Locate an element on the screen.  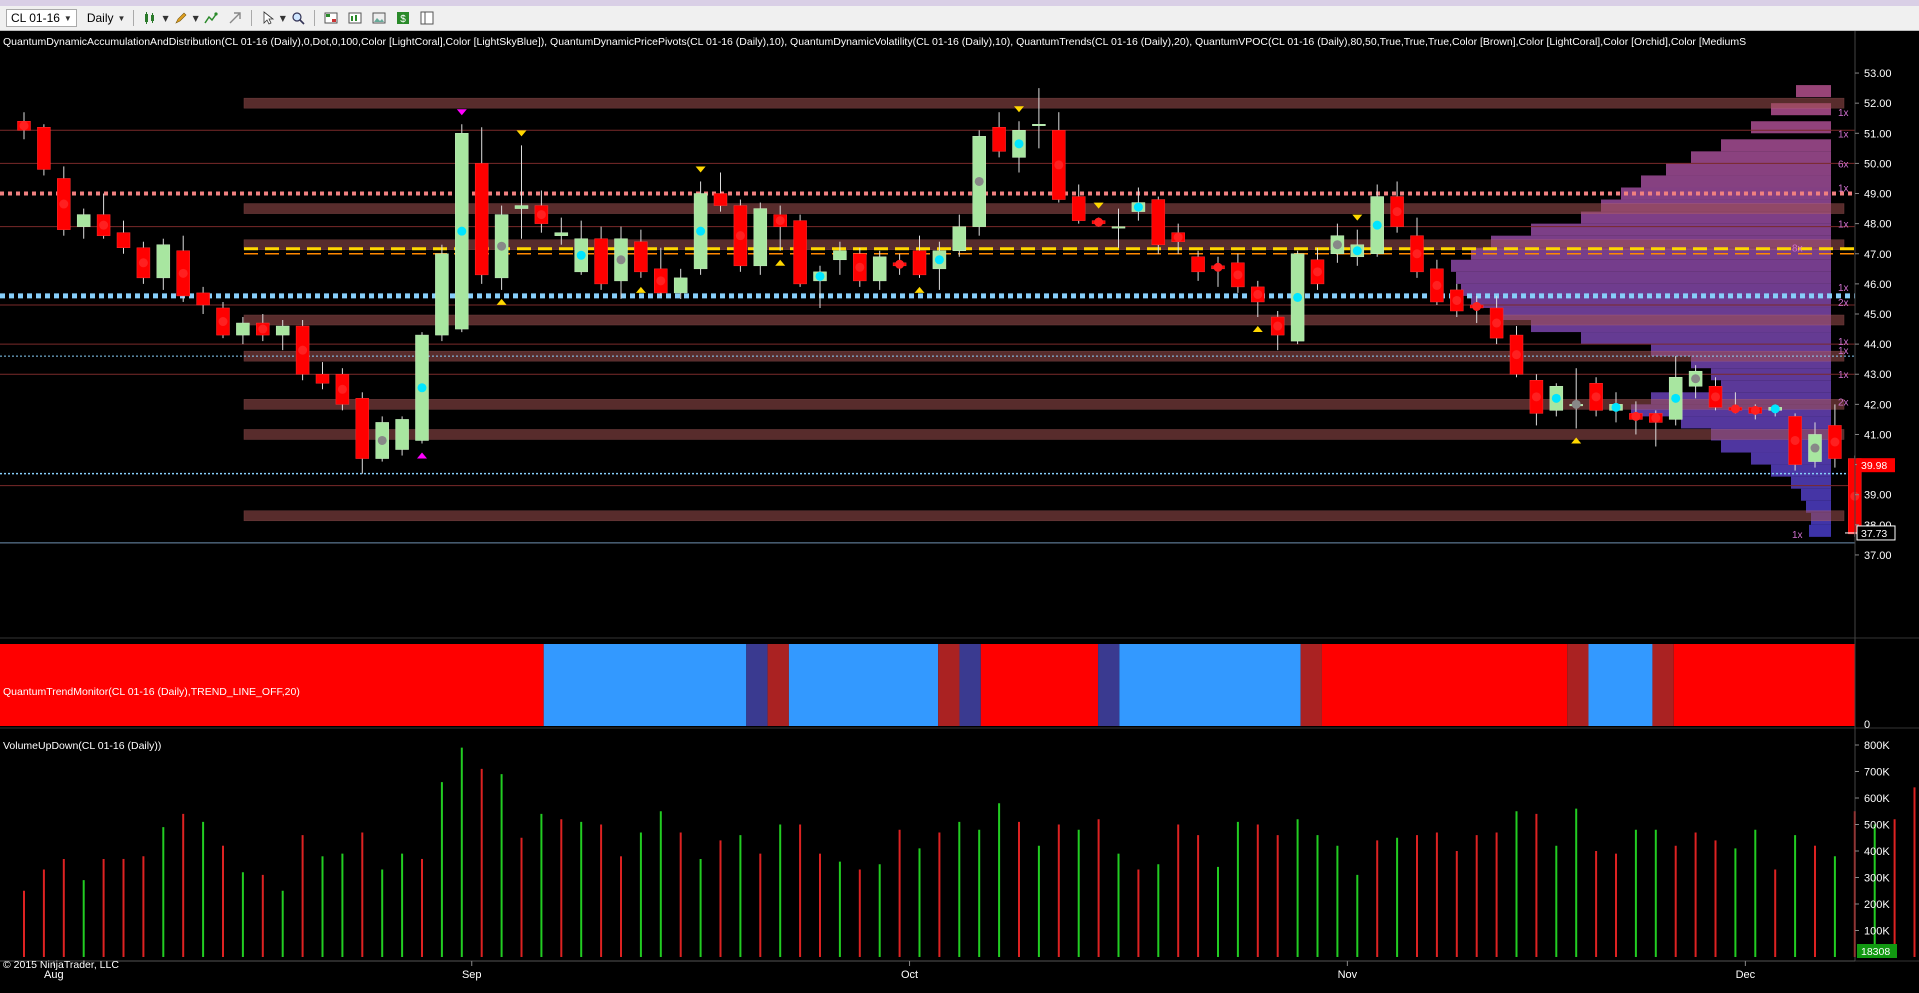
pencil-icon is located at coordinates (180, 18).